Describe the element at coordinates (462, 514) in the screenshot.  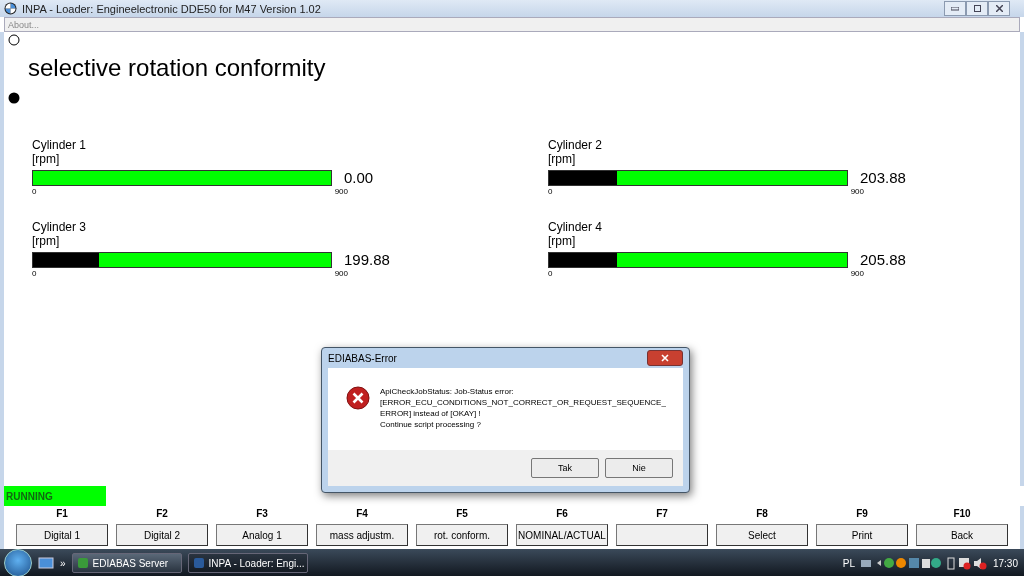
I see `key-label: F5` at that location.